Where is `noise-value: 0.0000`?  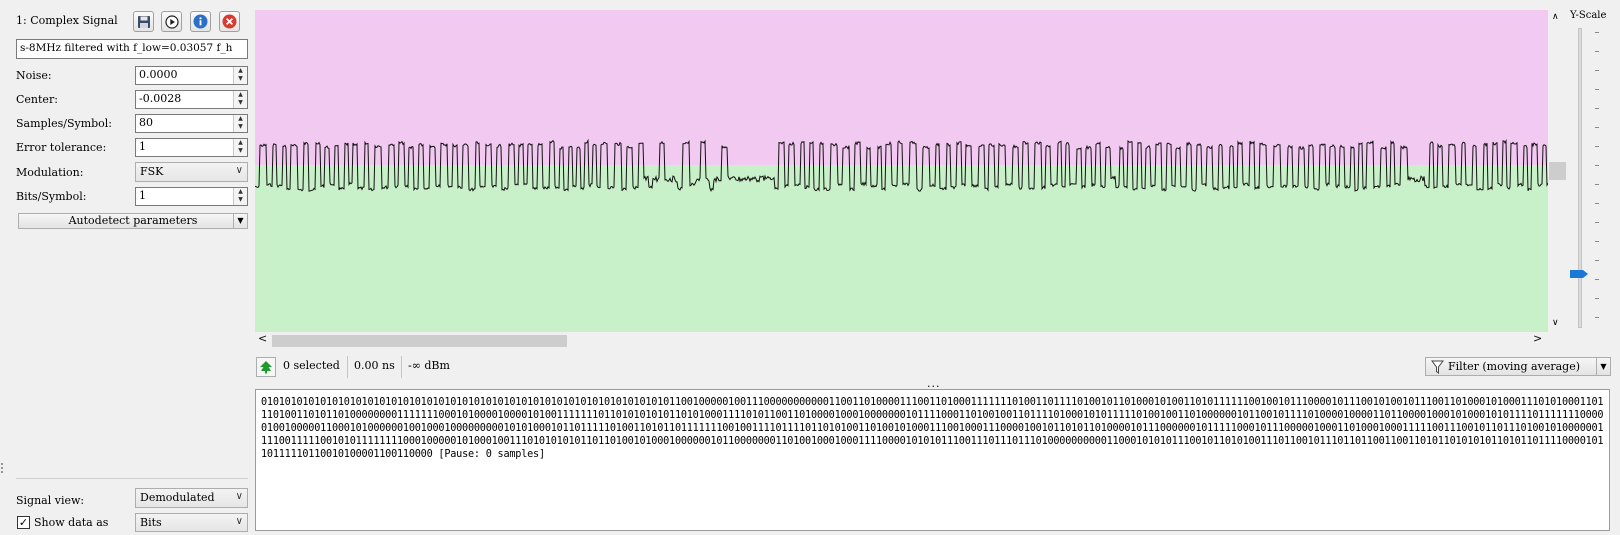
noise-value: 0.0000 is located at coordinates (158, 74).